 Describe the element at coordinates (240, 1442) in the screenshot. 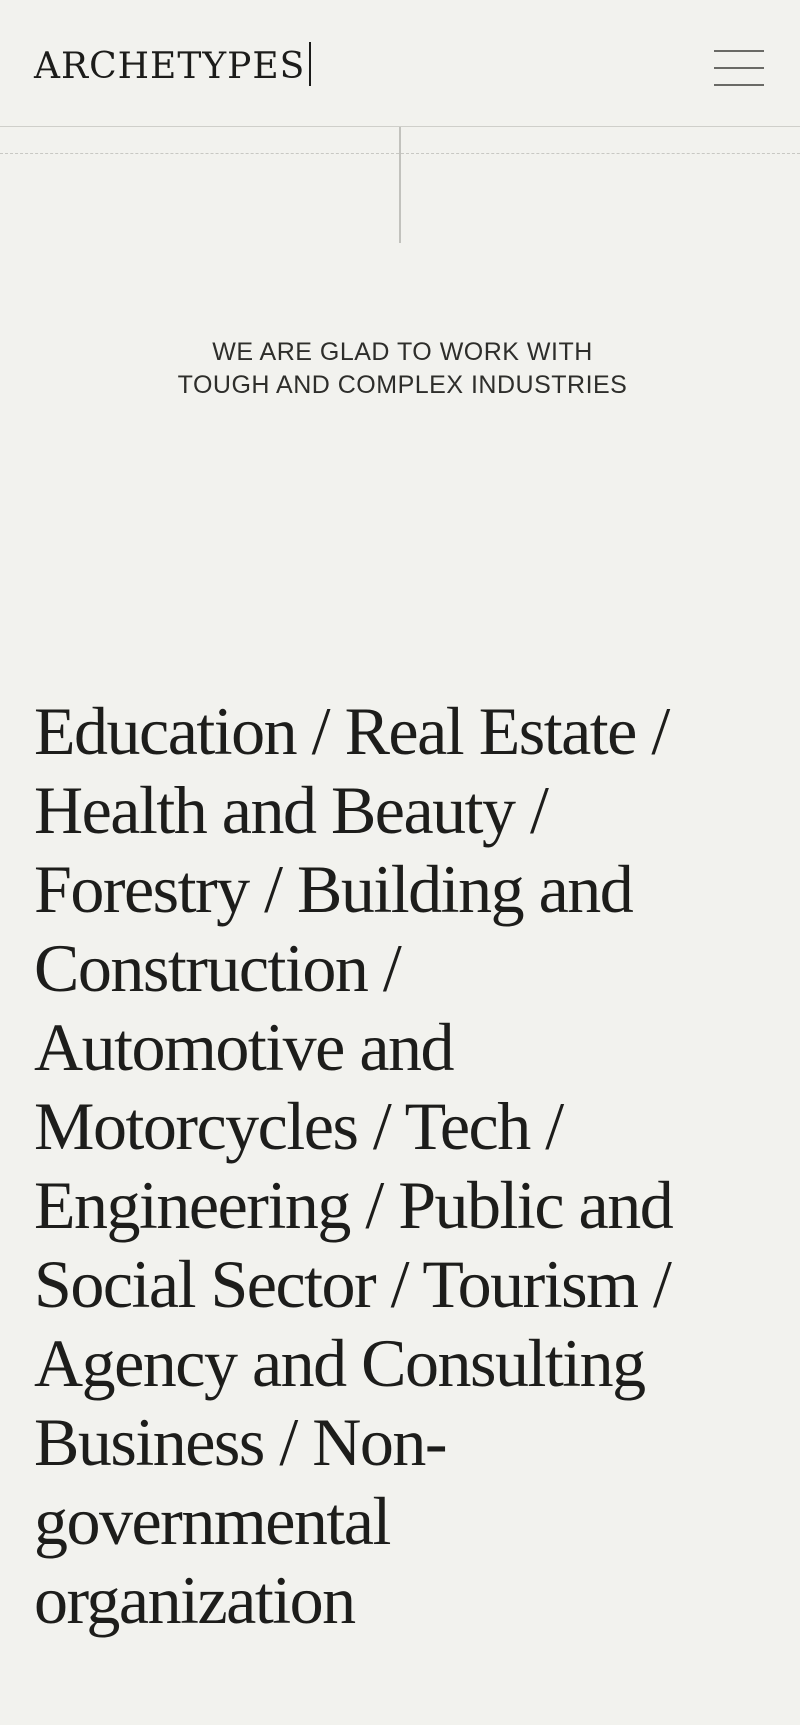

I see `industries-line: Business / Non-` at that location.